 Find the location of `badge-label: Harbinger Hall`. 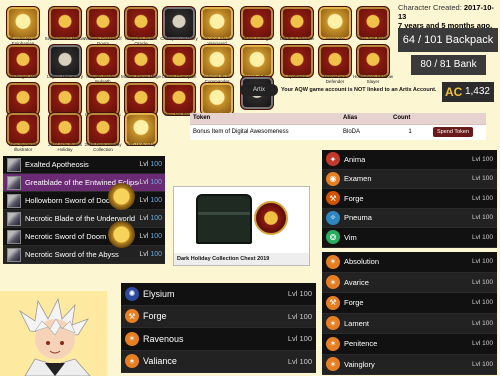

badge-label: Harbinger Hall is located at coordinates (23, 76).